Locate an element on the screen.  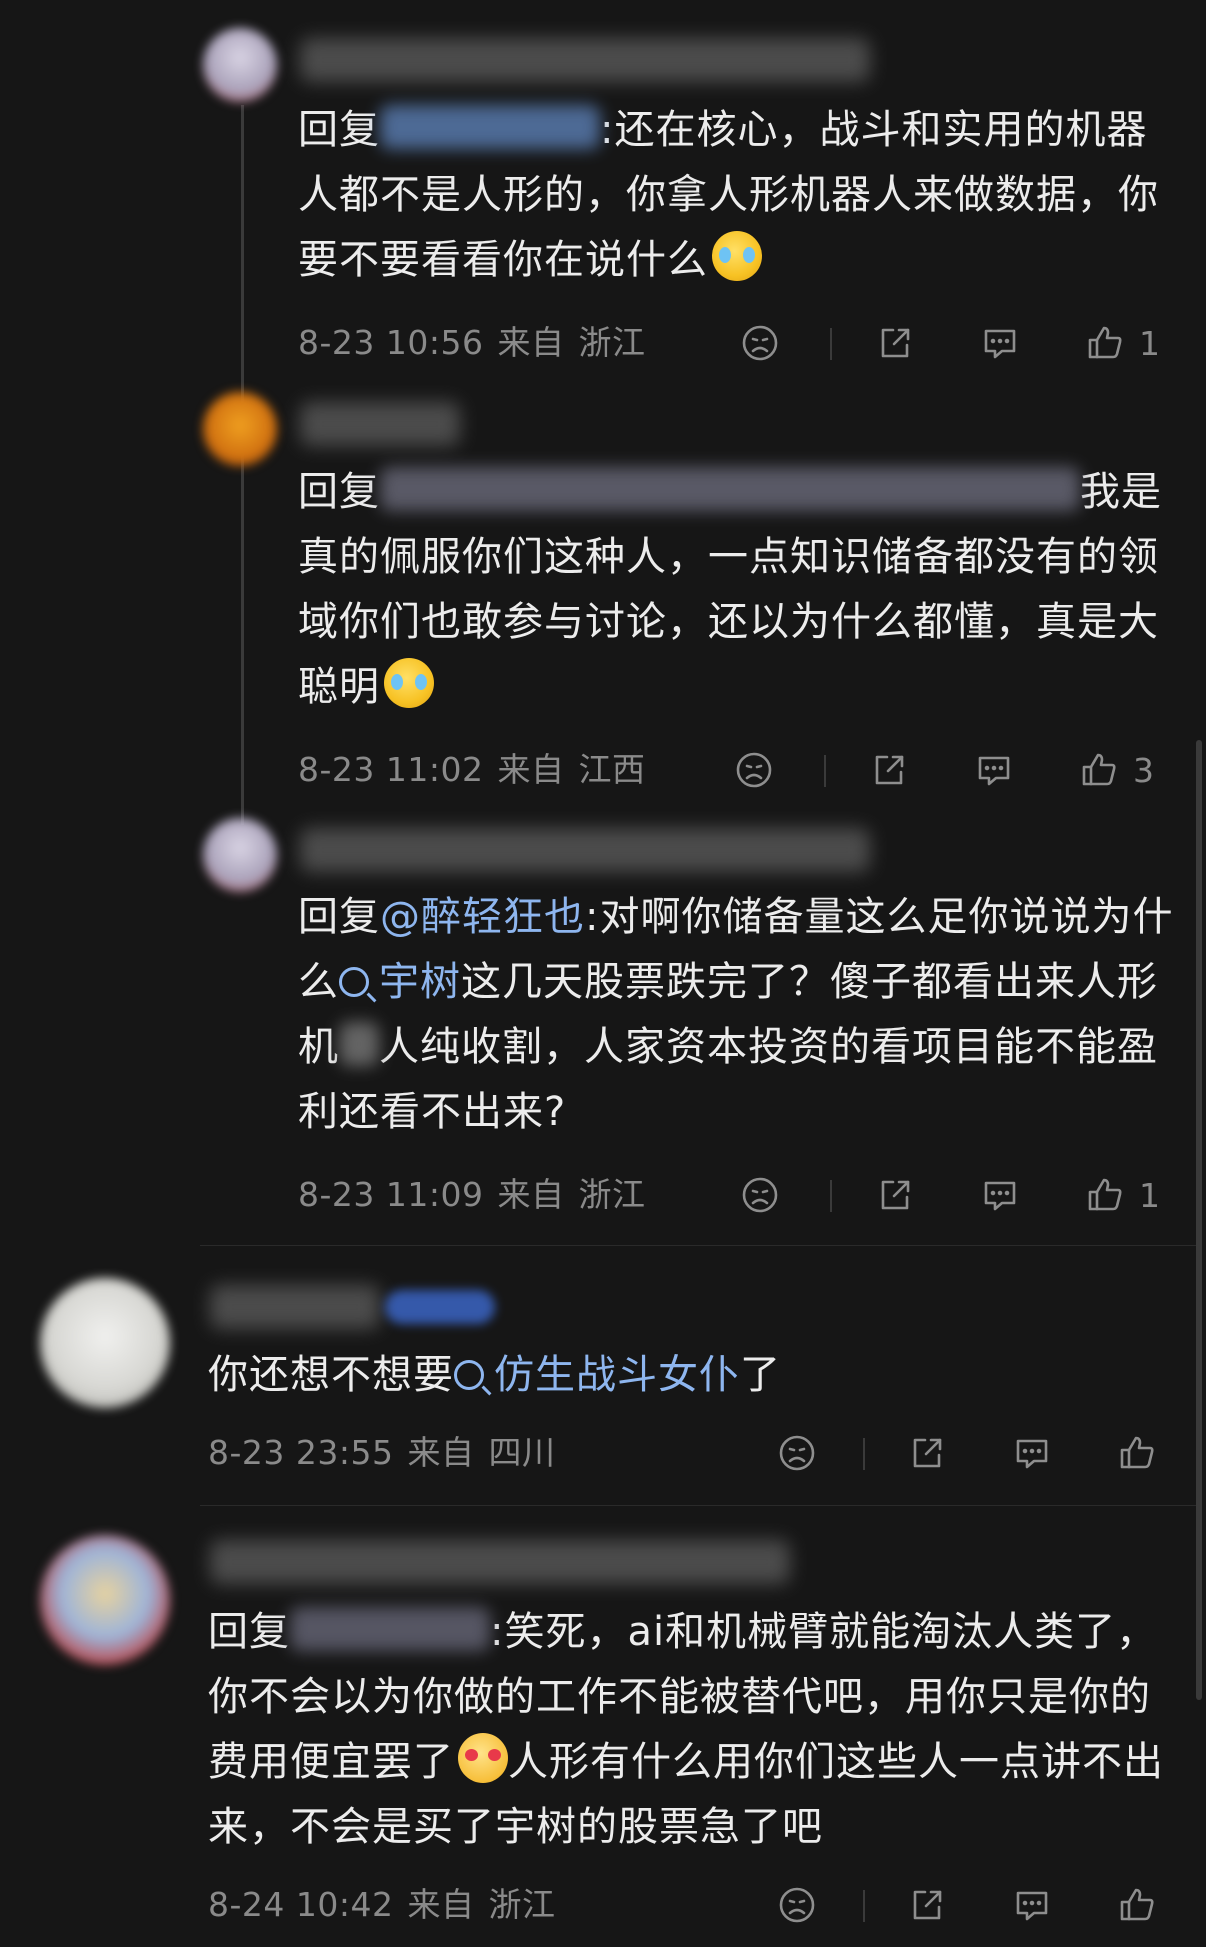
blurred-text is located at coordinates (359, 1044).